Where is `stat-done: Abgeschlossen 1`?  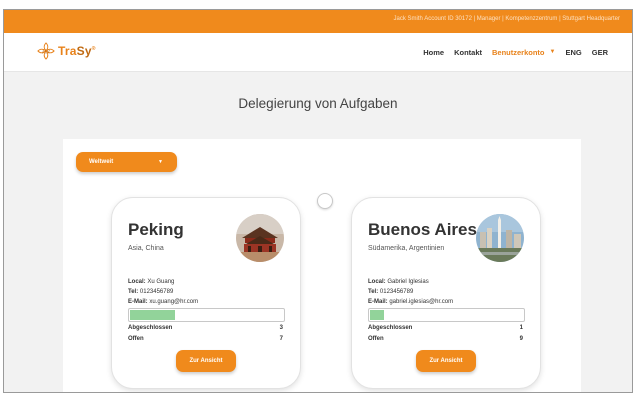
stat-done: Abgeschlossen 1 is located at coordinates (445, 328).